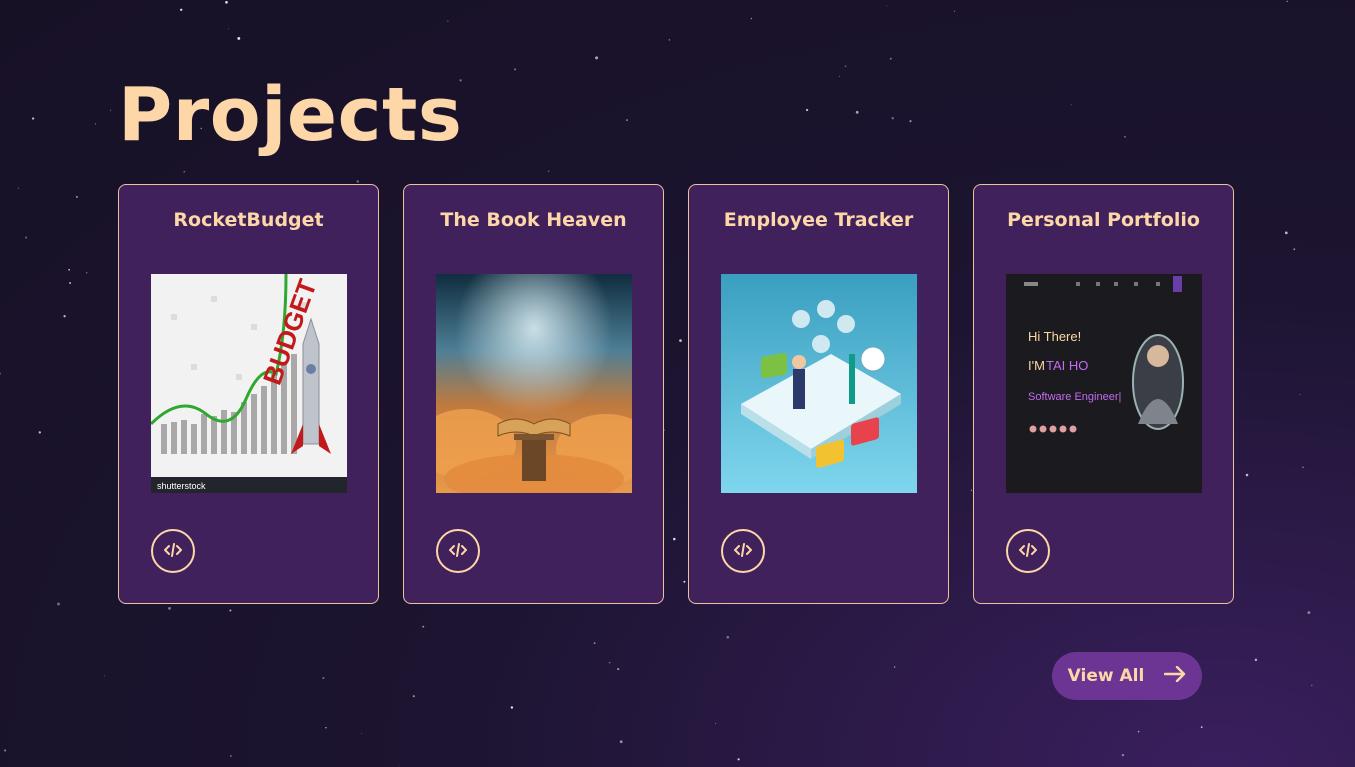  What do you see at coordinates (1106, 676) in the screenshot?
I see `view-all-label: View All` at bounding box center [1106, 676].